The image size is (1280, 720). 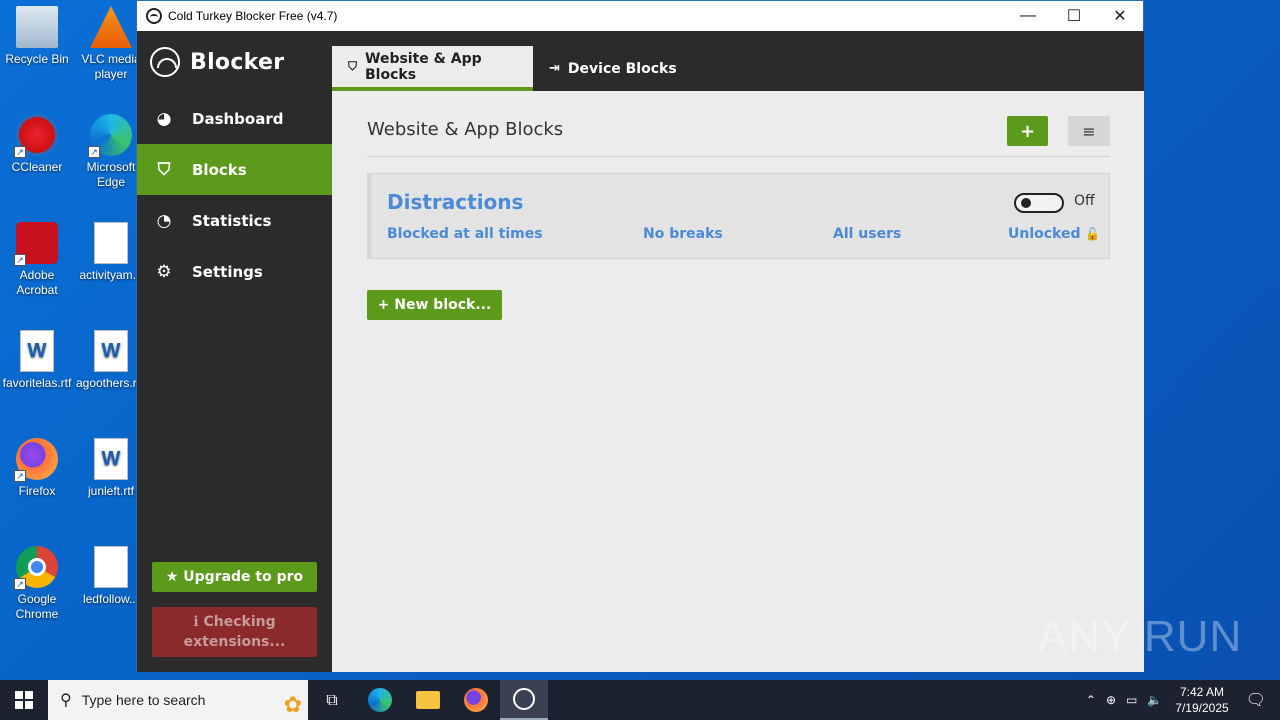 What do you see at coordinates (37, 606) in the screenshot?
I see `desktop-icon-label: Google Chrome` at bounding box center [37, 606].